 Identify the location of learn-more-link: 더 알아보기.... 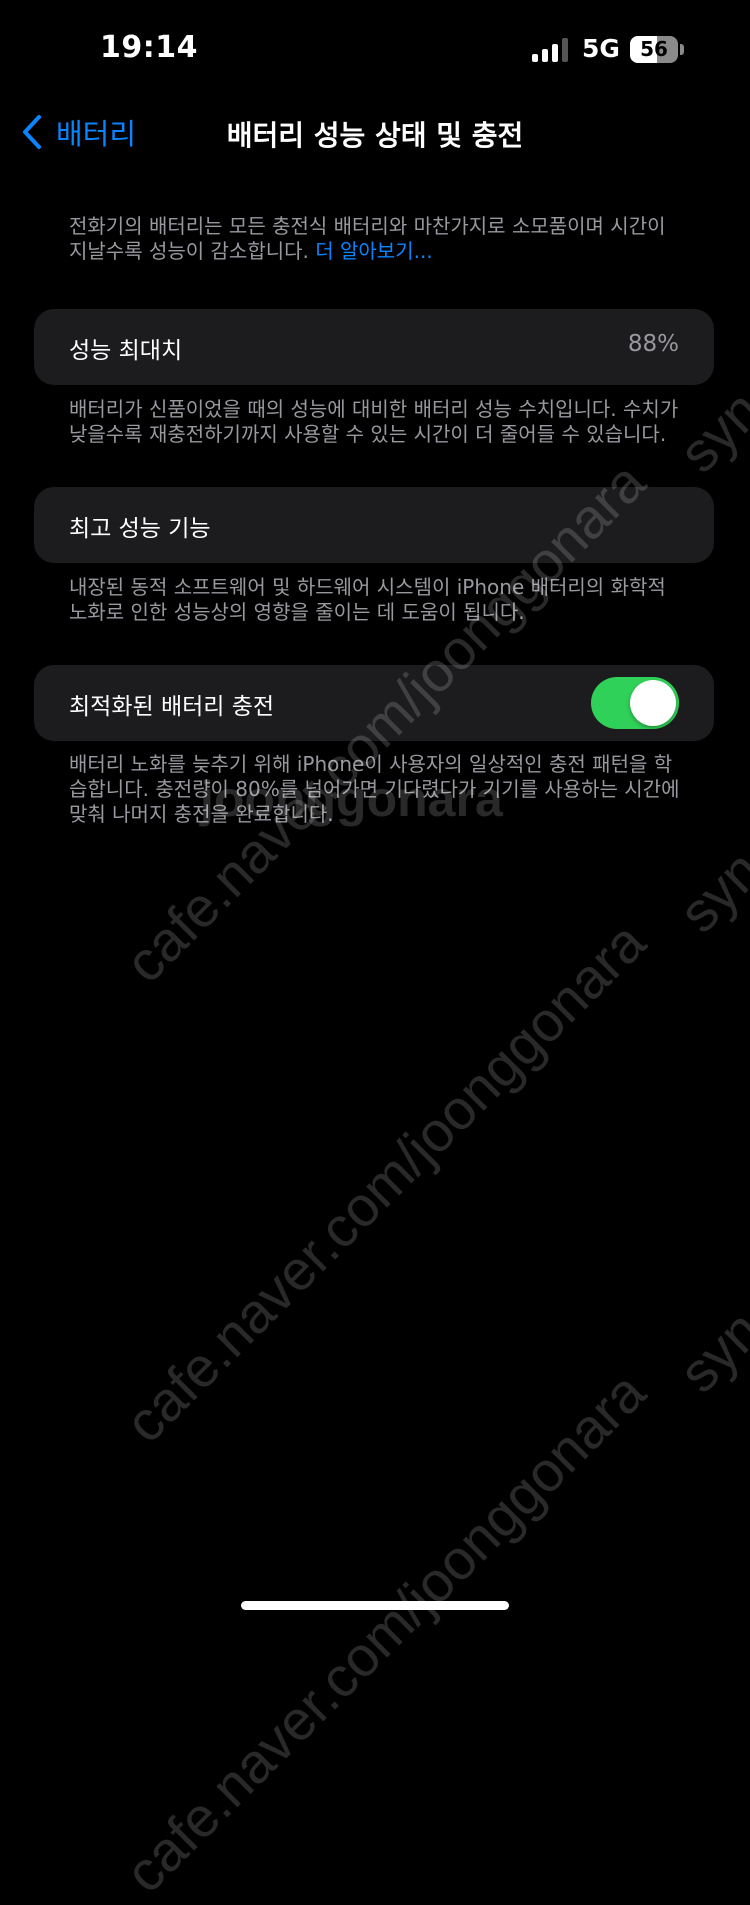
(373, 251).